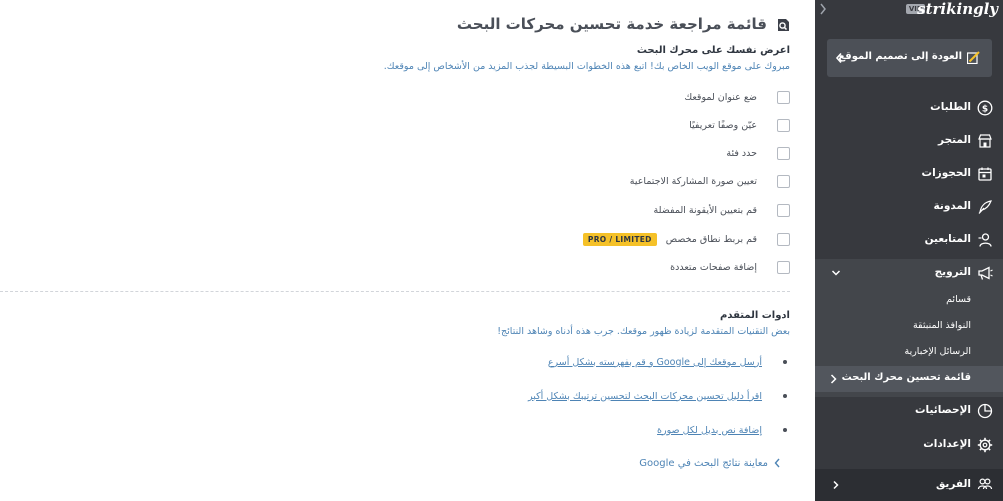 The width and height of the screenshot is (1003, 501). Describe the element at coordinates (703, 463) in the screenshot. I see `google-preview-label: معاينة نتائج البحث في Google` at that location.